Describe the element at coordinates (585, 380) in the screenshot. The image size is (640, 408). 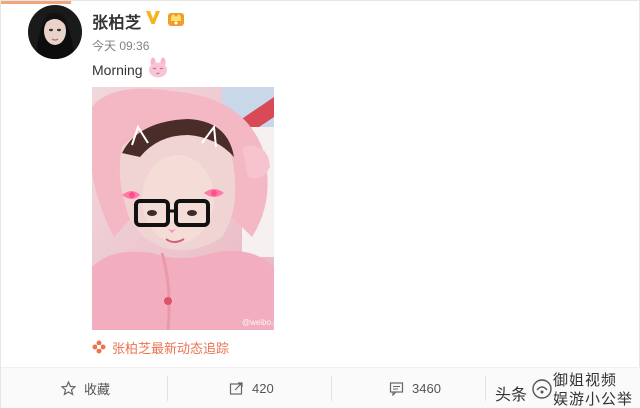
I see `watermark-account-line1: 御姐视频` at that location.